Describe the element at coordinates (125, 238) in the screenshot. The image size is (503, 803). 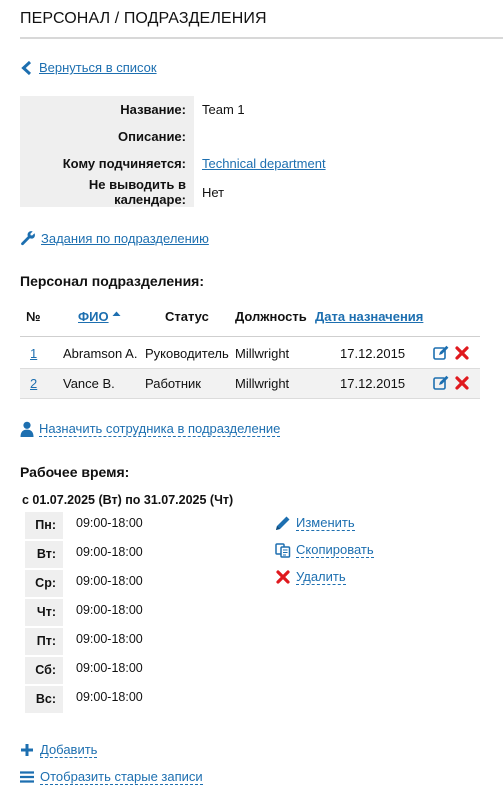
I see `unit-tasks-label: Задания по подразделению` at that location.